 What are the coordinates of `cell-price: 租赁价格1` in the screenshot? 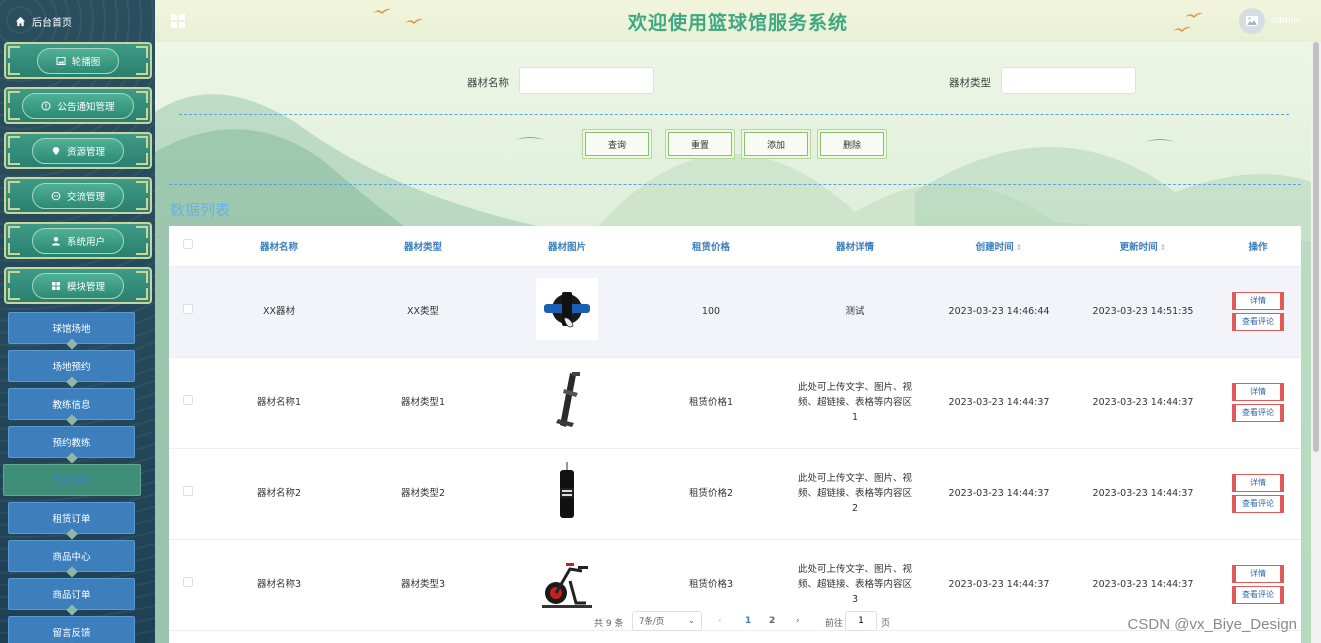 It's located at (711, 402).